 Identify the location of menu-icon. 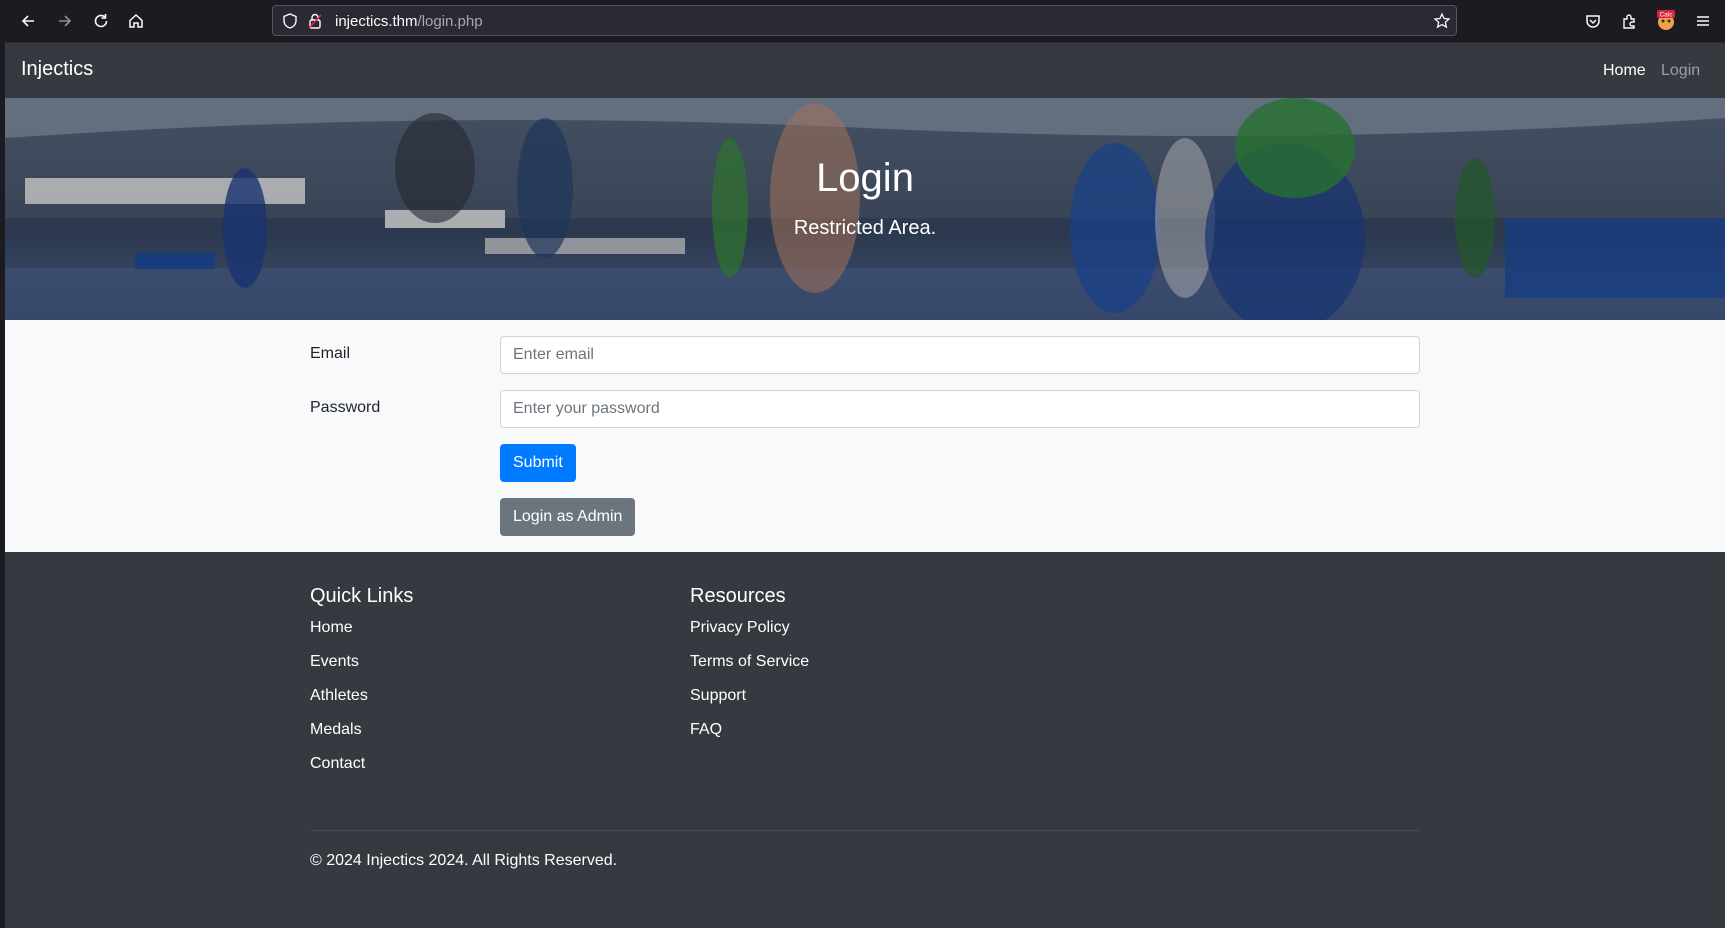
(1703, 21).